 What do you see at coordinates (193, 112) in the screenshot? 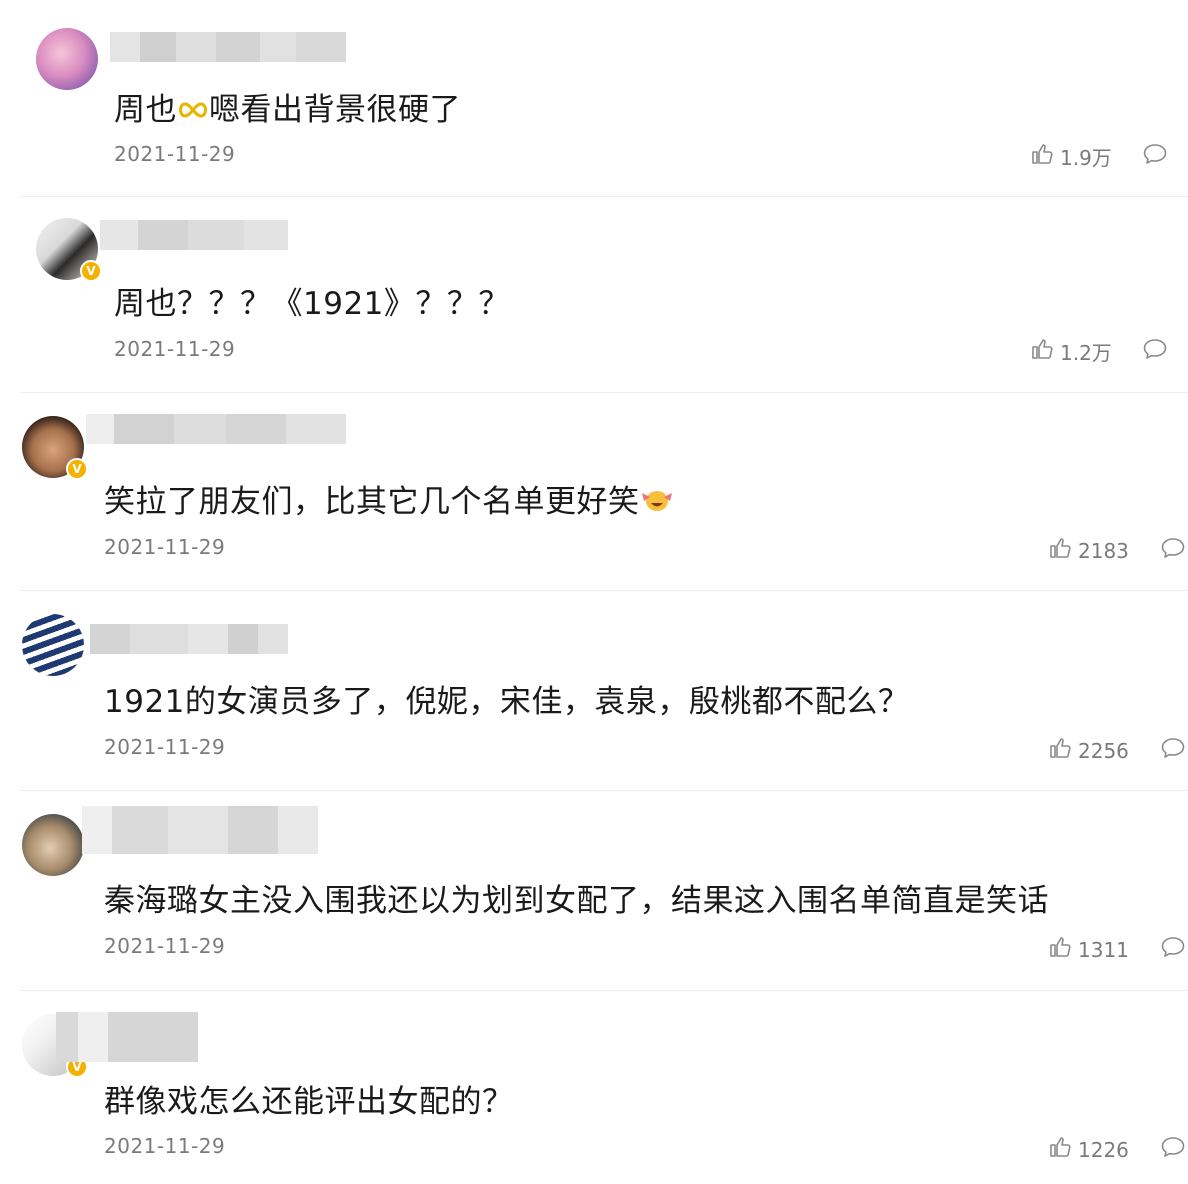
I see `infinity-emoji-icon` at bounding box center [193, 112].